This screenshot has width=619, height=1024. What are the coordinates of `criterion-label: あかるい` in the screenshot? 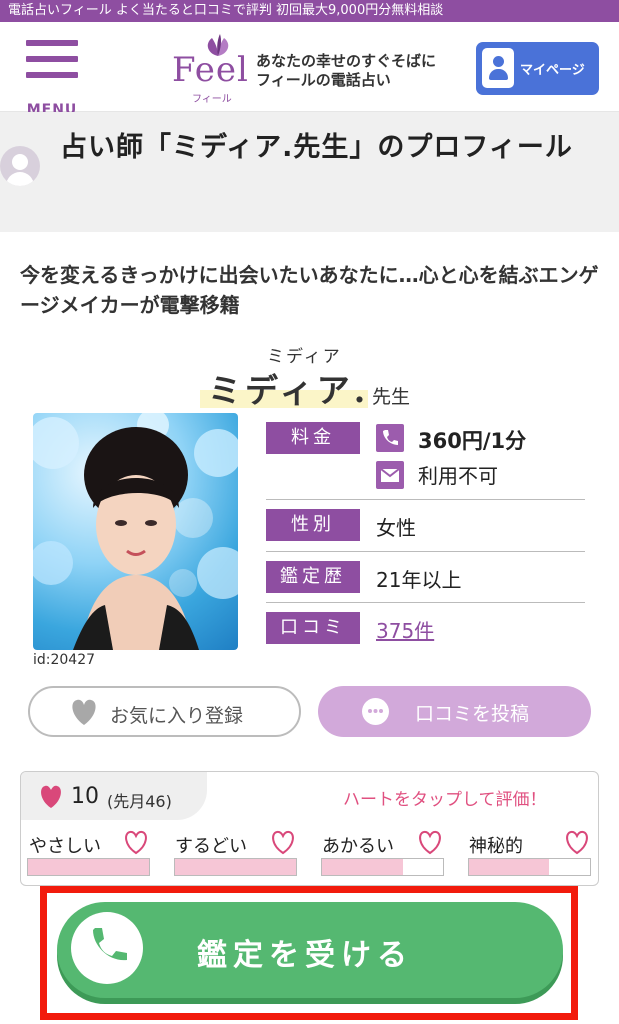 It's located at (358, 846).